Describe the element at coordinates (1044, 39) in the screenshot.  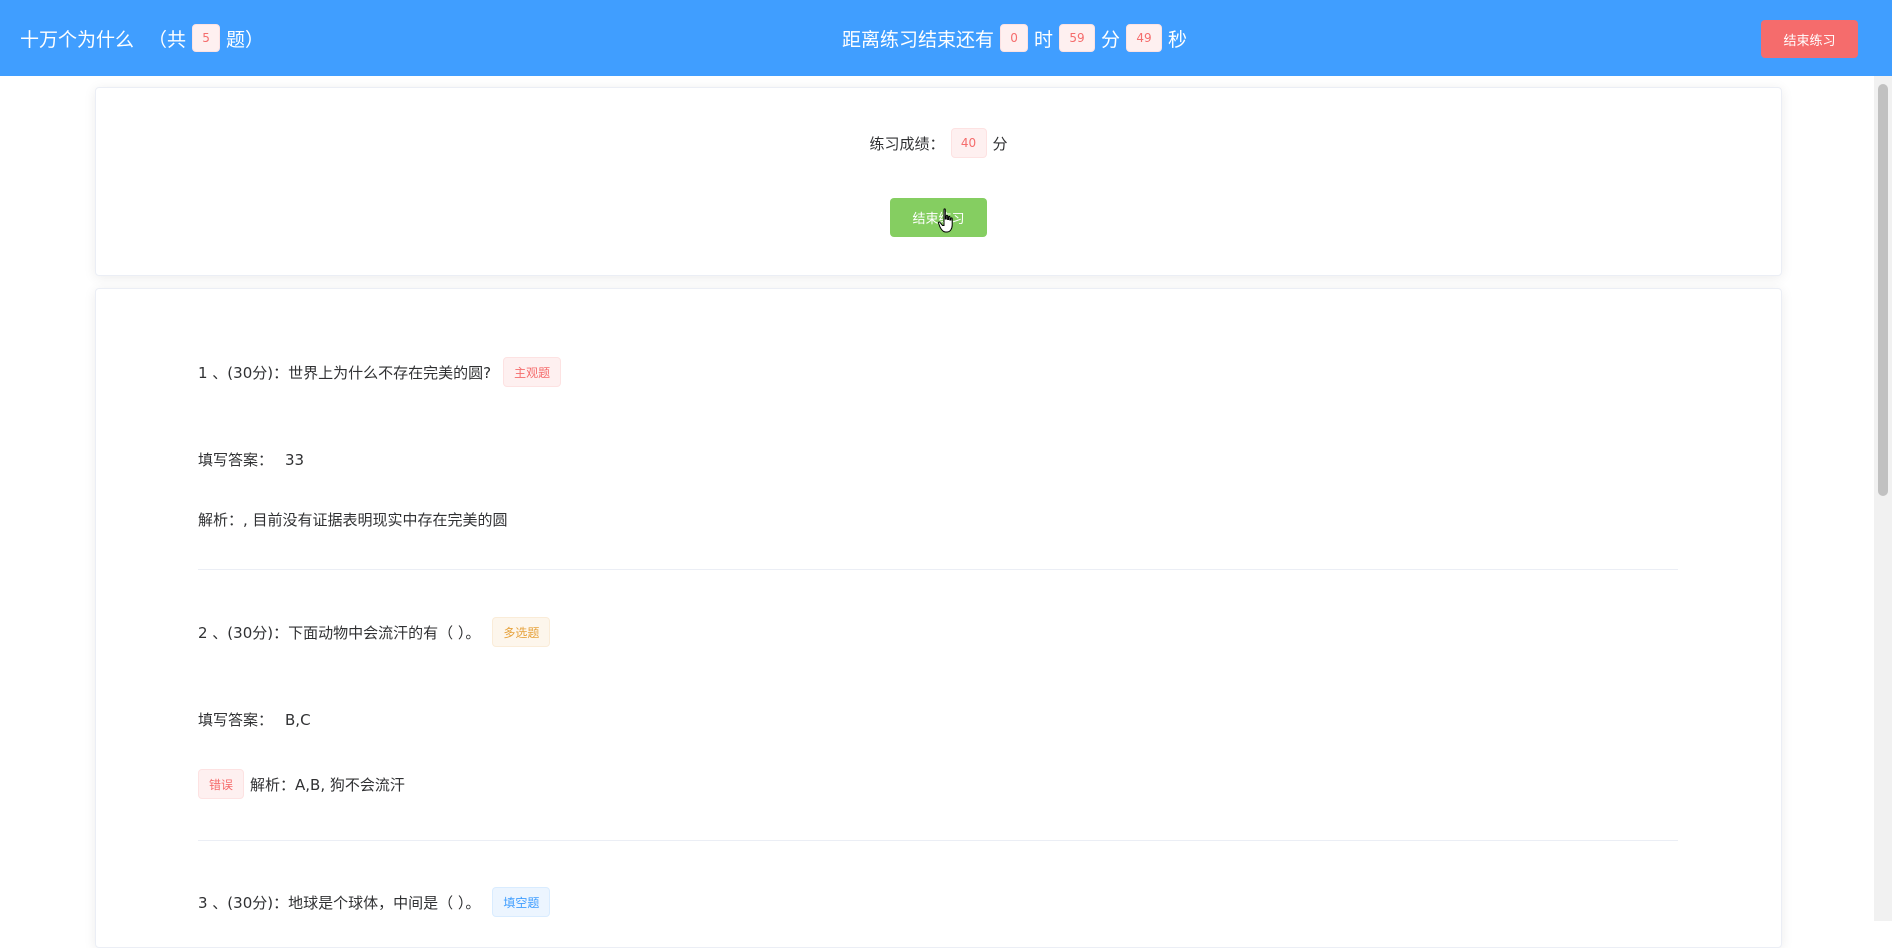
I see `timer-hours-unit: 时` at that location.